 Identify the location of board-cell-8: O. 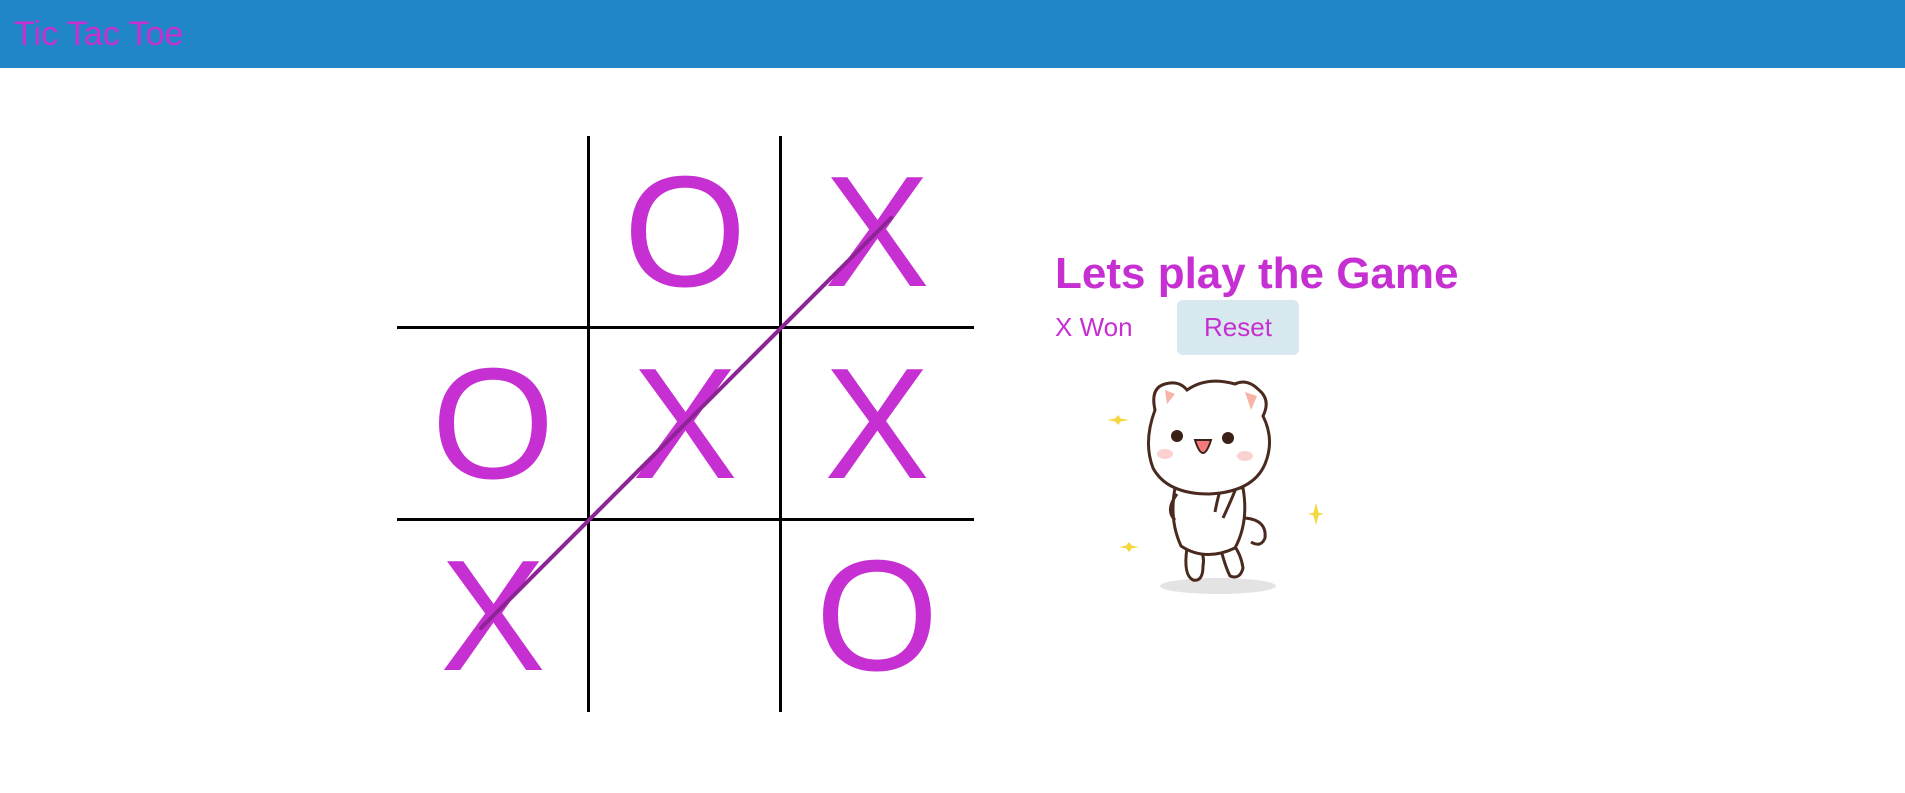
(877, 616).